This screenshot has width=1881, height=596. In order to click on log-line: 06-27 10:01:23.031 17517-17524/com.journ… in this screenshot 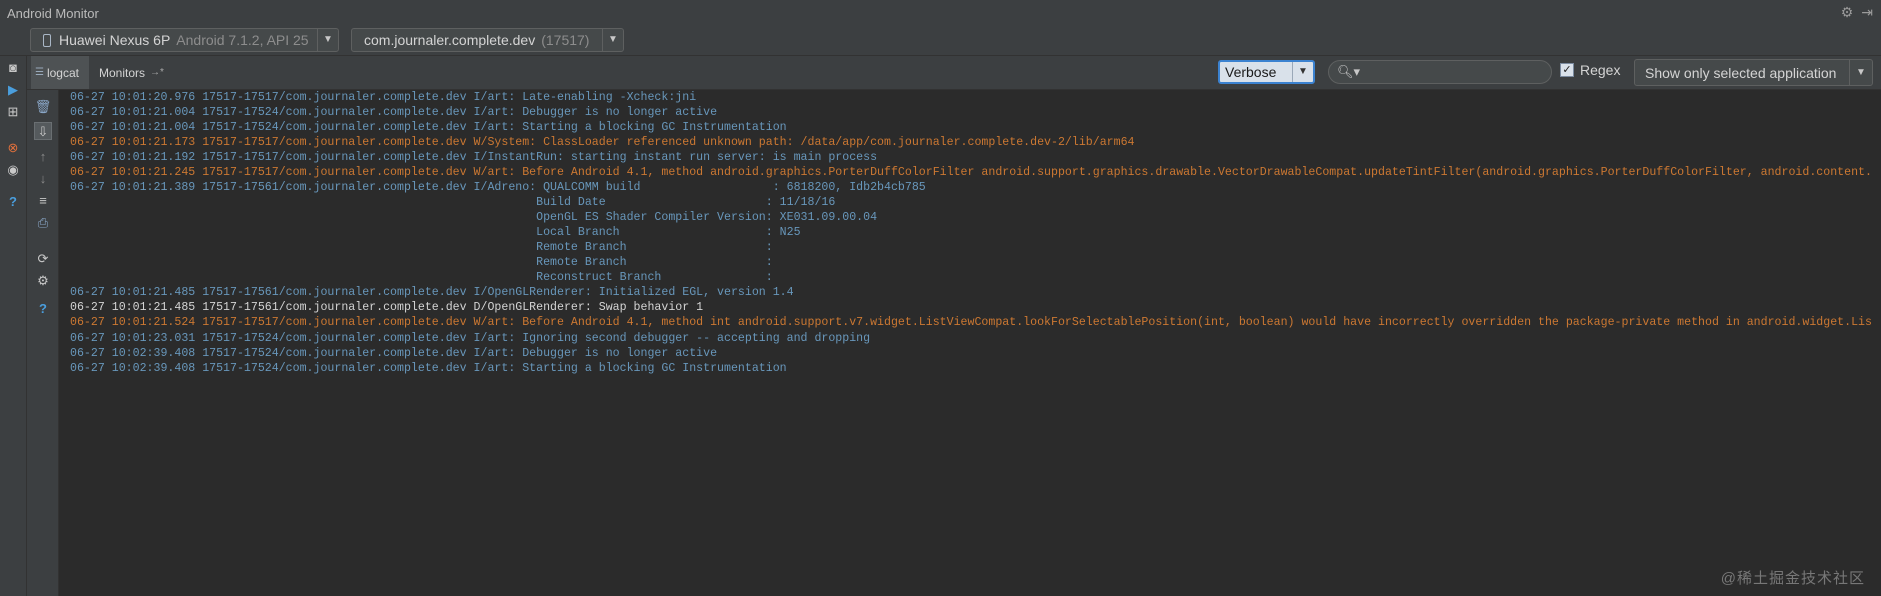, I will do `click(470, 338)`.